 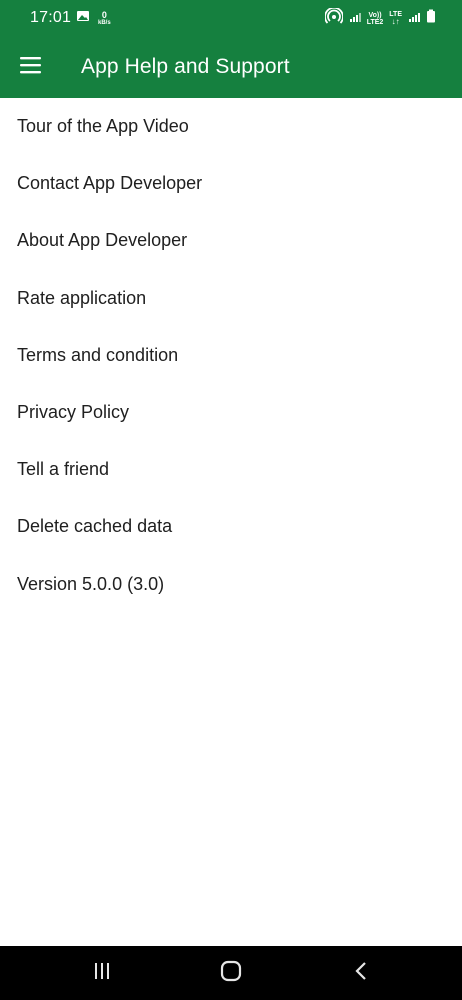 I want to click on volte-lte2-indicator: Vo)) LTE2, so click(x=375, y=19).